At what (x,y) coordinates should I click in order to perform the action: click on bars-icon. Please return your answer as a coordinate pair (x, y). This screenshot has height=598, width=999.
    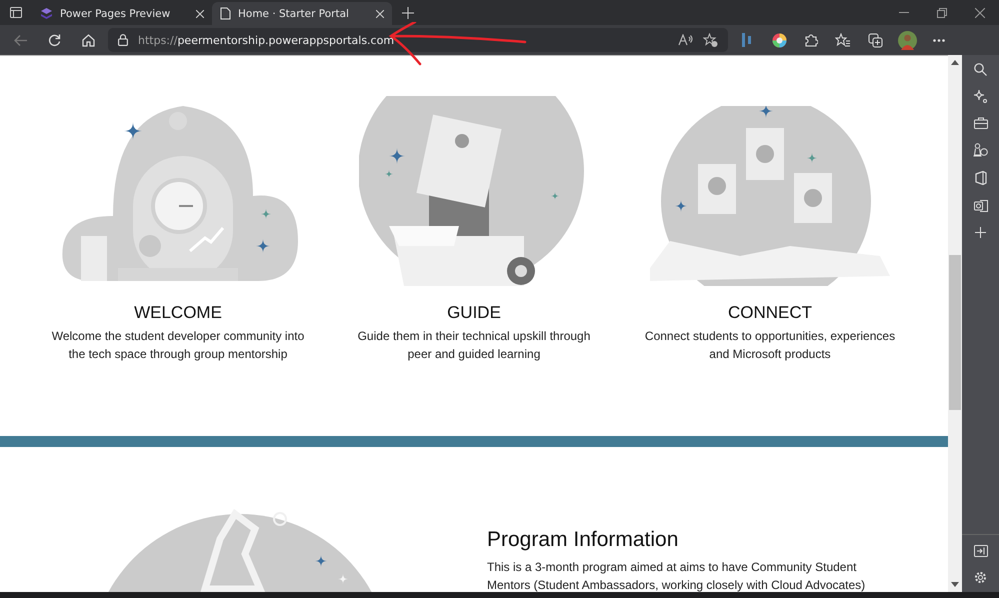
    Looking at the image, I should click on (747, 40).